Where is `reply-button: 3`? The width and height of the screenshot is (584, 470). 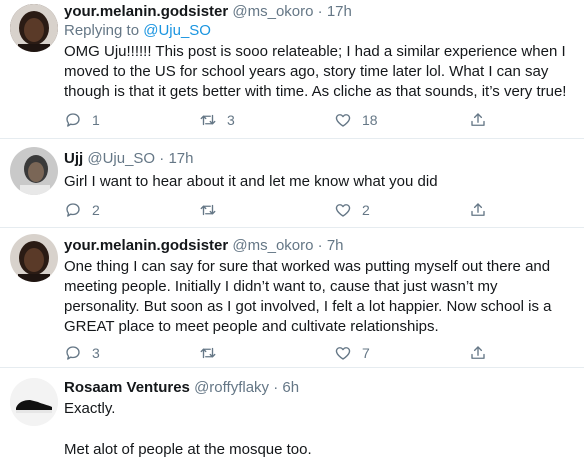
reply-button: 3 is located at coordinates (131, 353).